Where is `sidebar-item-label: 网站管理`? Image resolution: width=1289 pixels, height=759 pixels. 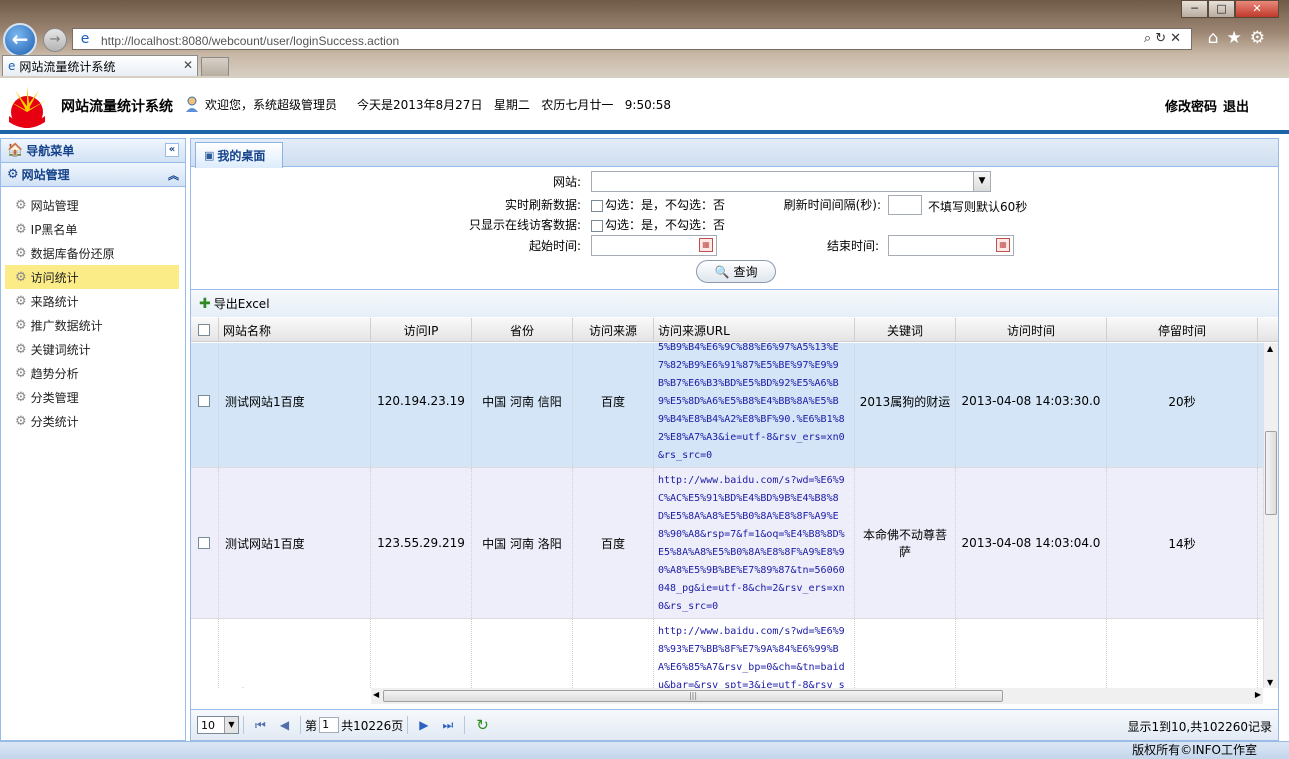 sidebar-item-label: 网站管理 is located at coordinates (54, 205).